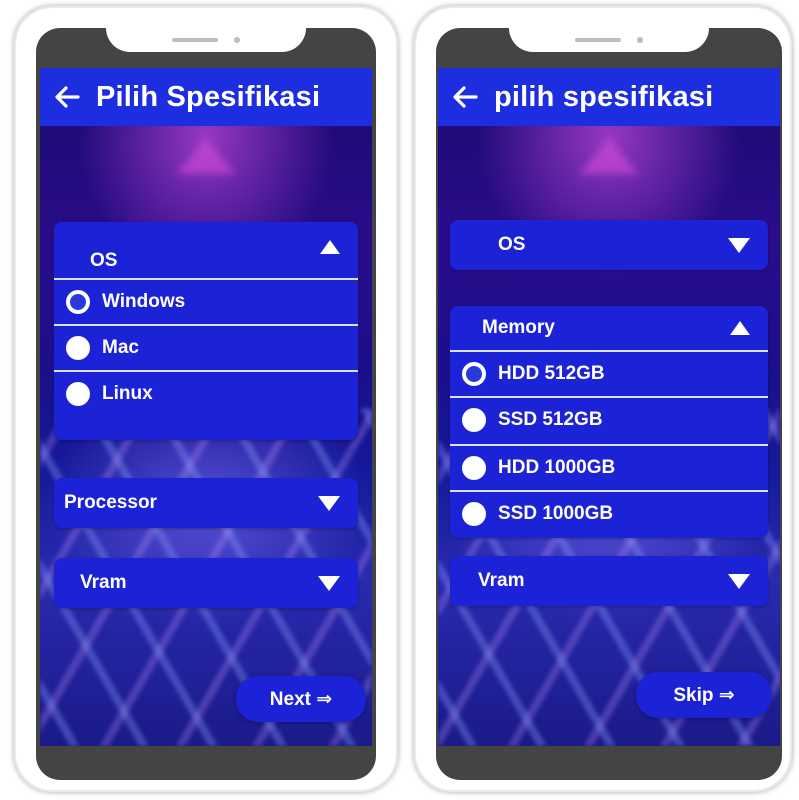 The width and height of the screenshot is (799, 800). Describe the element at coordinates (604, 96) in the screenshot. I see `page-title: pilih spesifikasi` at that location.